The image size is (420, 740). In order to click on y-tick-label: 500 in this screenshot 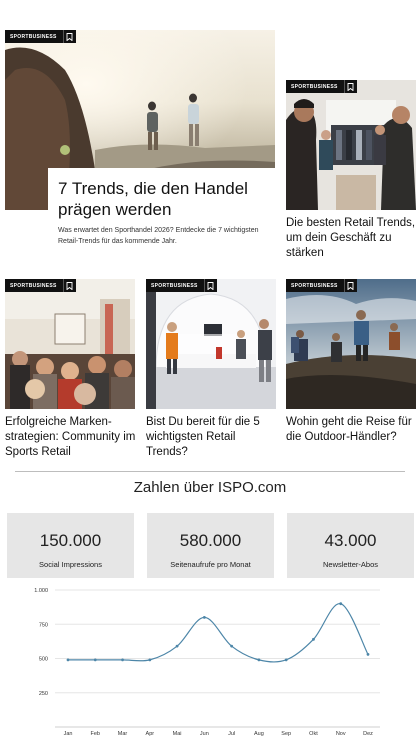, I will do `click(43, 660)`.